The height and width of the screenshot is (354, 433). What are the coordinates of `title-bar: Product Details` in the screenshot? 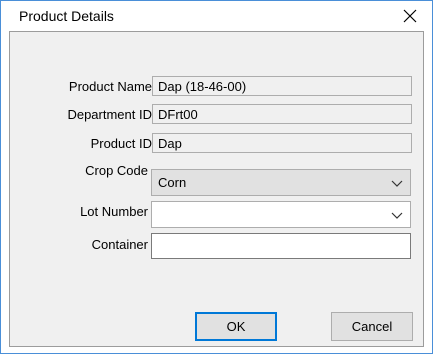 It's located at (216, 16).